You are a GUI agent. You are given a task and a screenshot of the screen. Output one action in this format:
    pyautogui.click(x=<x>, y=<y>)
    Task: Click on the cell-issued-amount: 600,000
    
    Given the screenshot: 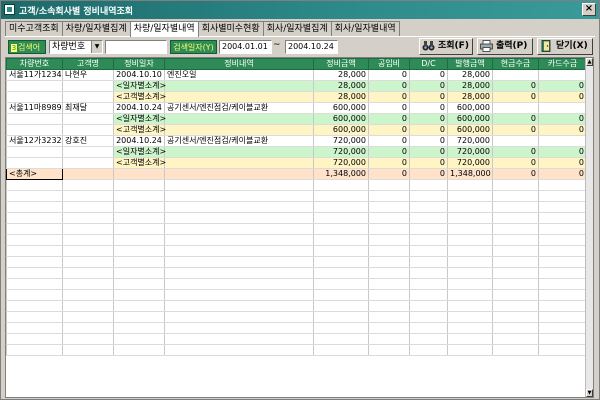 What is the action you would take?
    pyautogui.click(x=470, y=108)
    